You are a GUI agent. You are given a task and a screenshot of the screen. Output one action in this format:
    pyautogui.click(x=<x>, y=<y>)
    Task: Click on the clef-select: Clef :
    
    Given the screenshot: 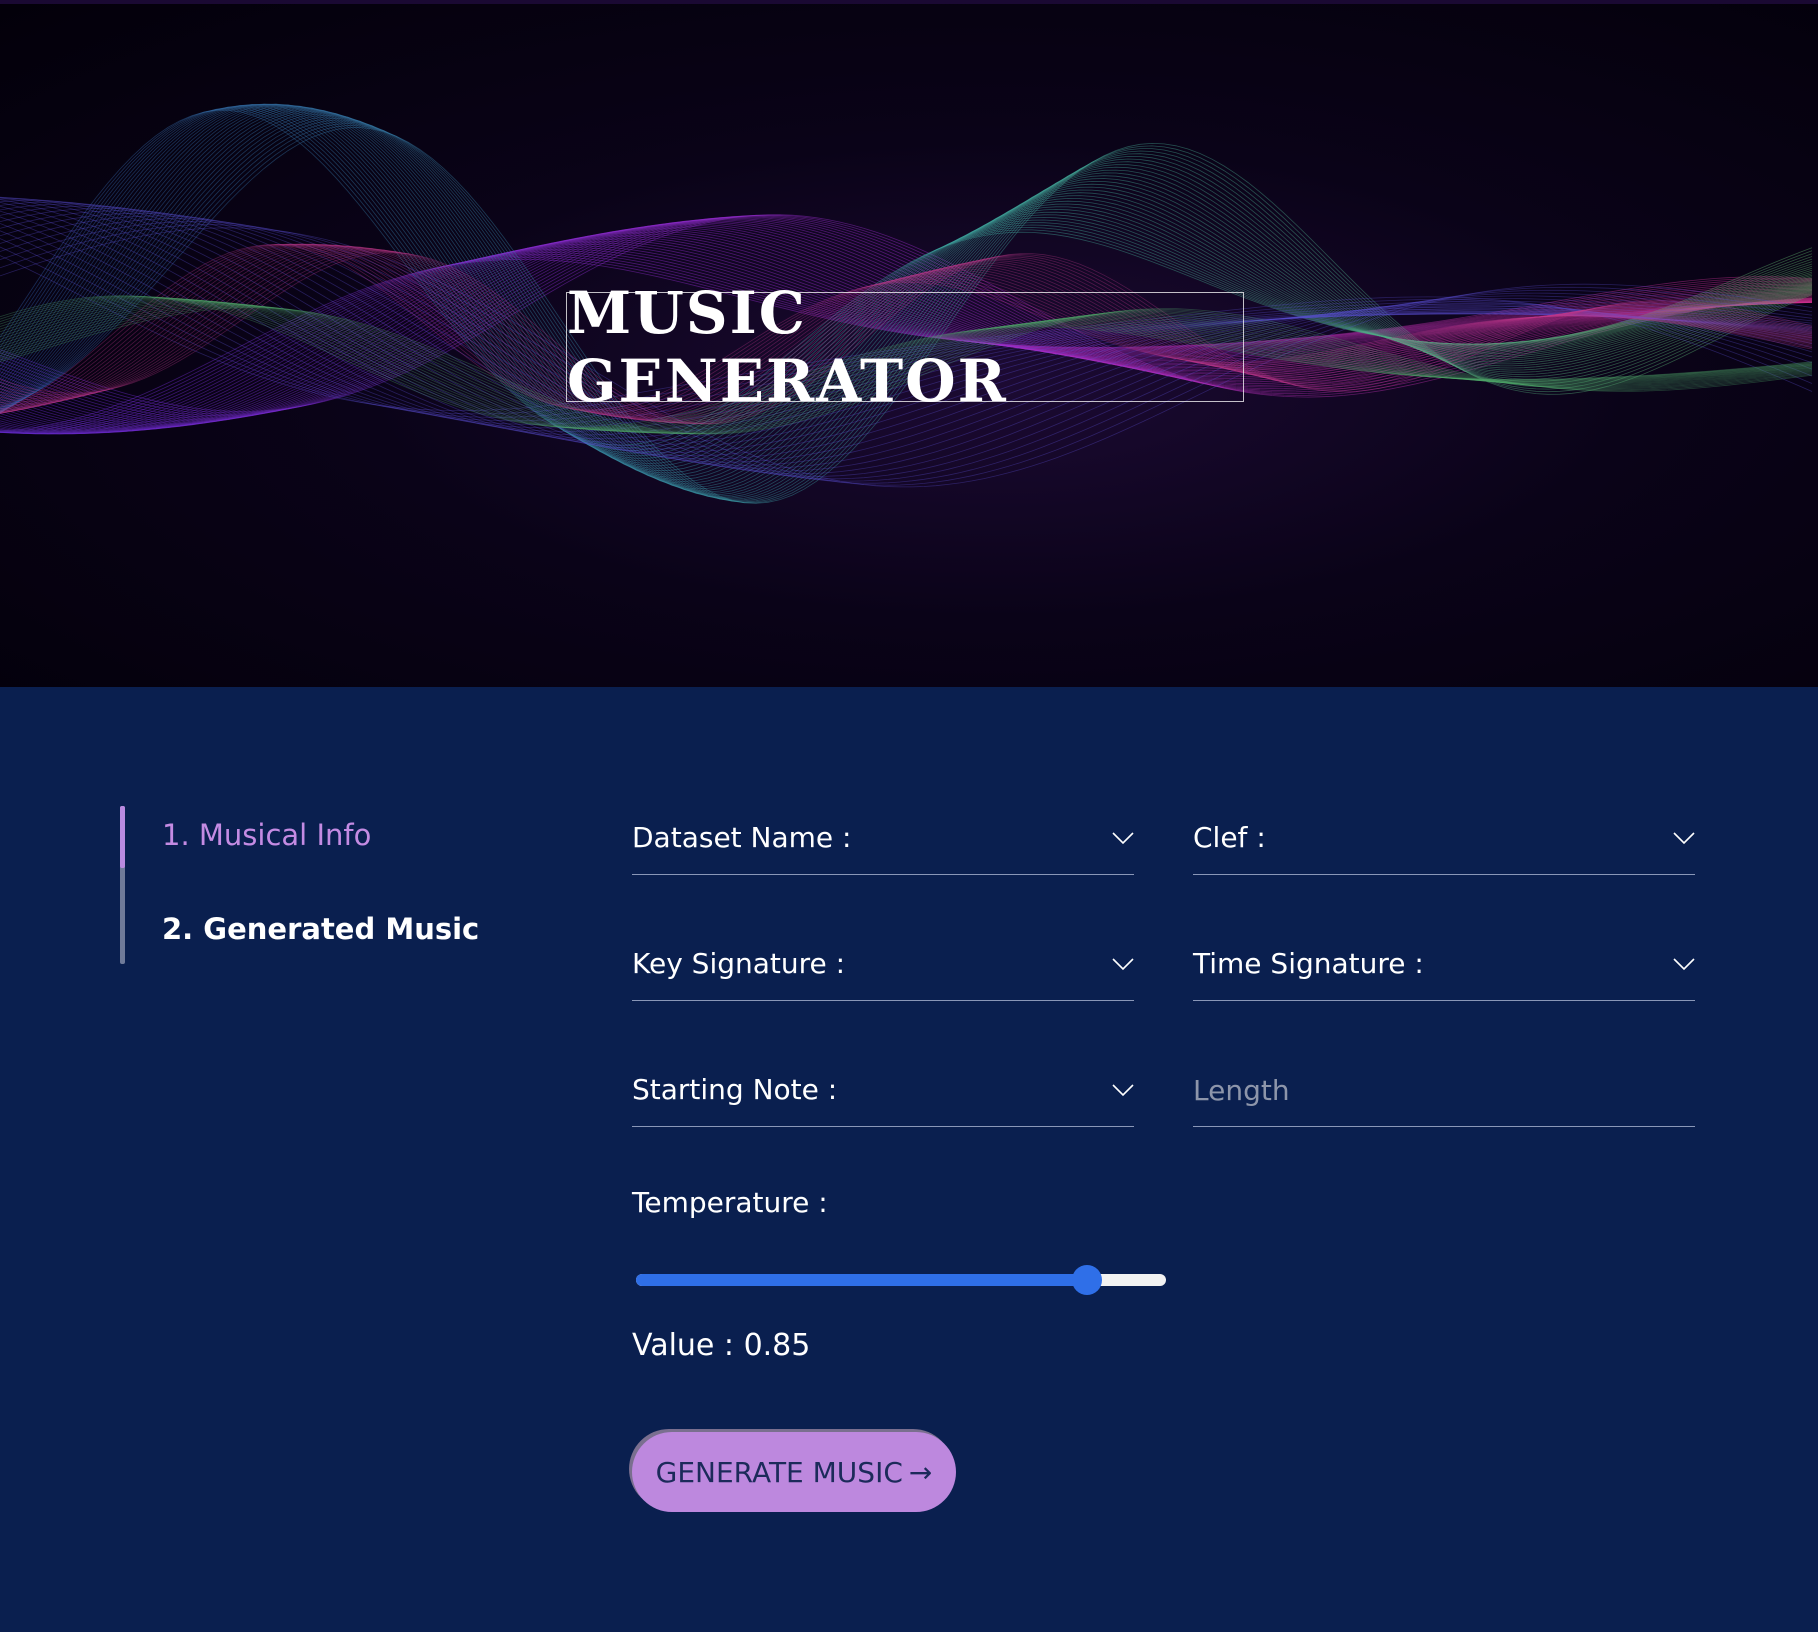 What is the action you would take?
    pyautogui.click(x=1444, y=840)
    